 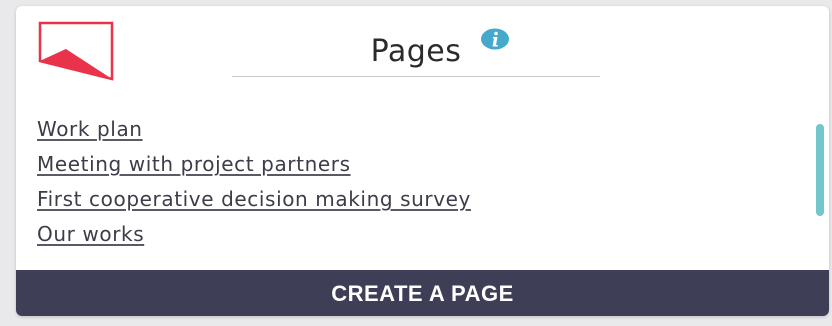 I want to click on scrollbar, so click(x=820, y=170).